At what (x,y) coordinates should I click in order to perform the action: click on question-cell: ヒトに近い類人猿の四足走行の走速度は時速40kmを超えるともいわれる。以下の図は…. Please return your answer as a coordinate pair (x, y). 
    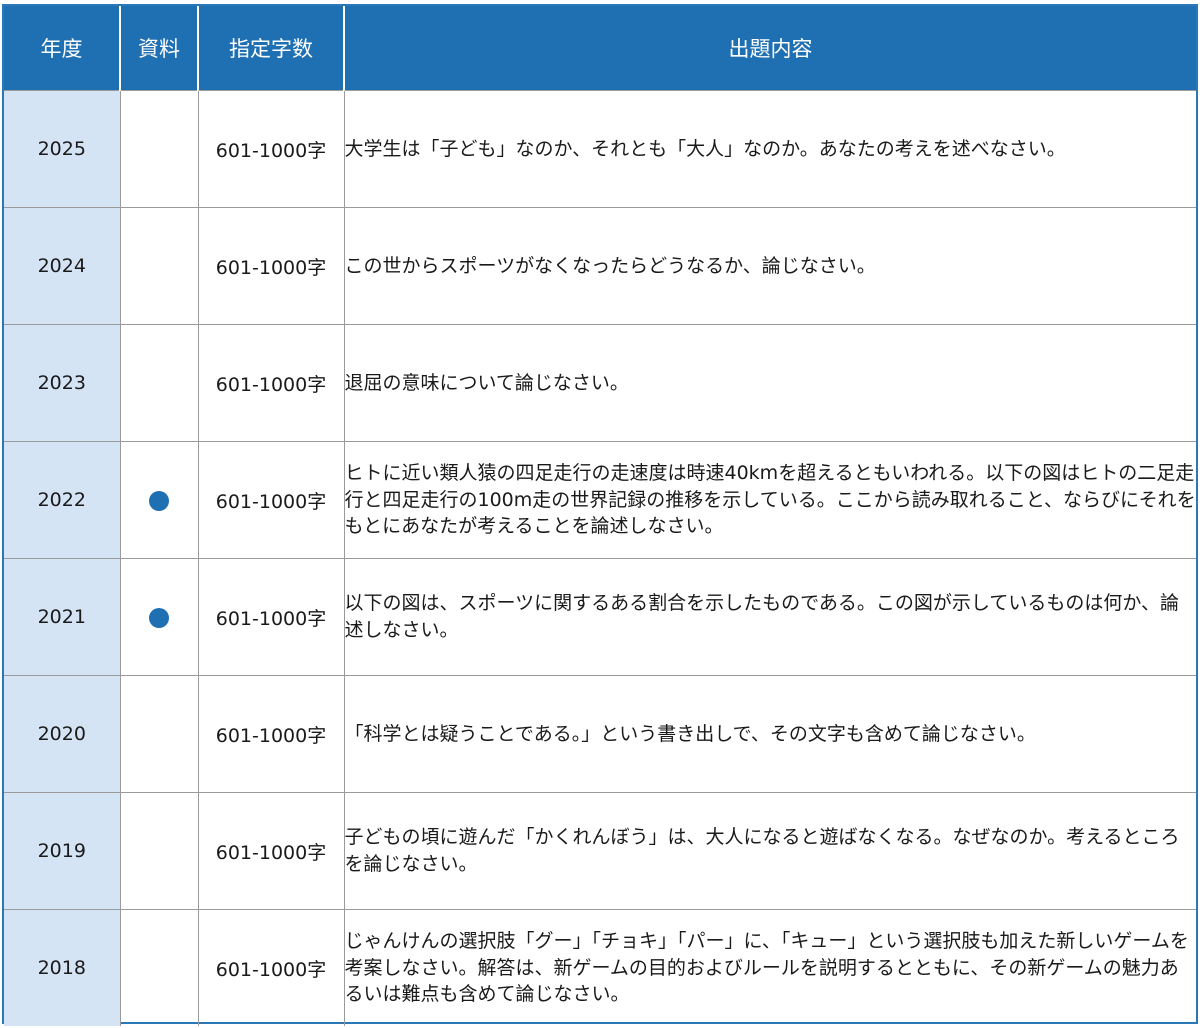
    Looking at the image, I should click on (769, 500).